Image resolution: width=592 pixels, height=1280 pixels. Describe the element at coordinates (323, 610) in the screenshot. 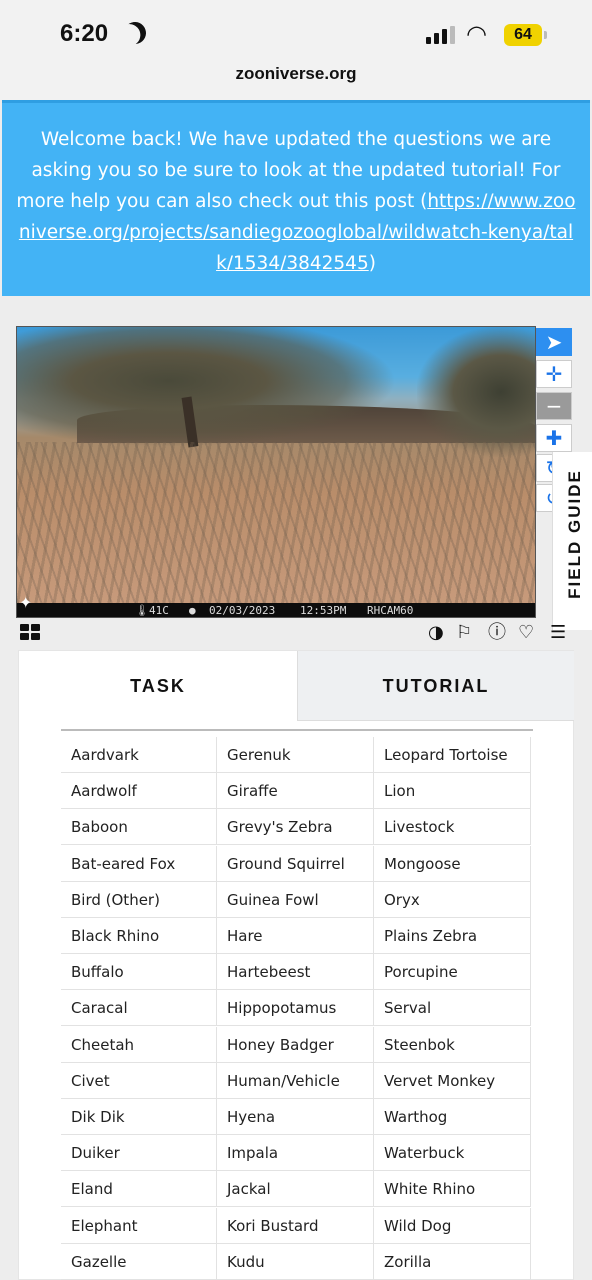

I see `capture-time: 12:53PM` at that location.